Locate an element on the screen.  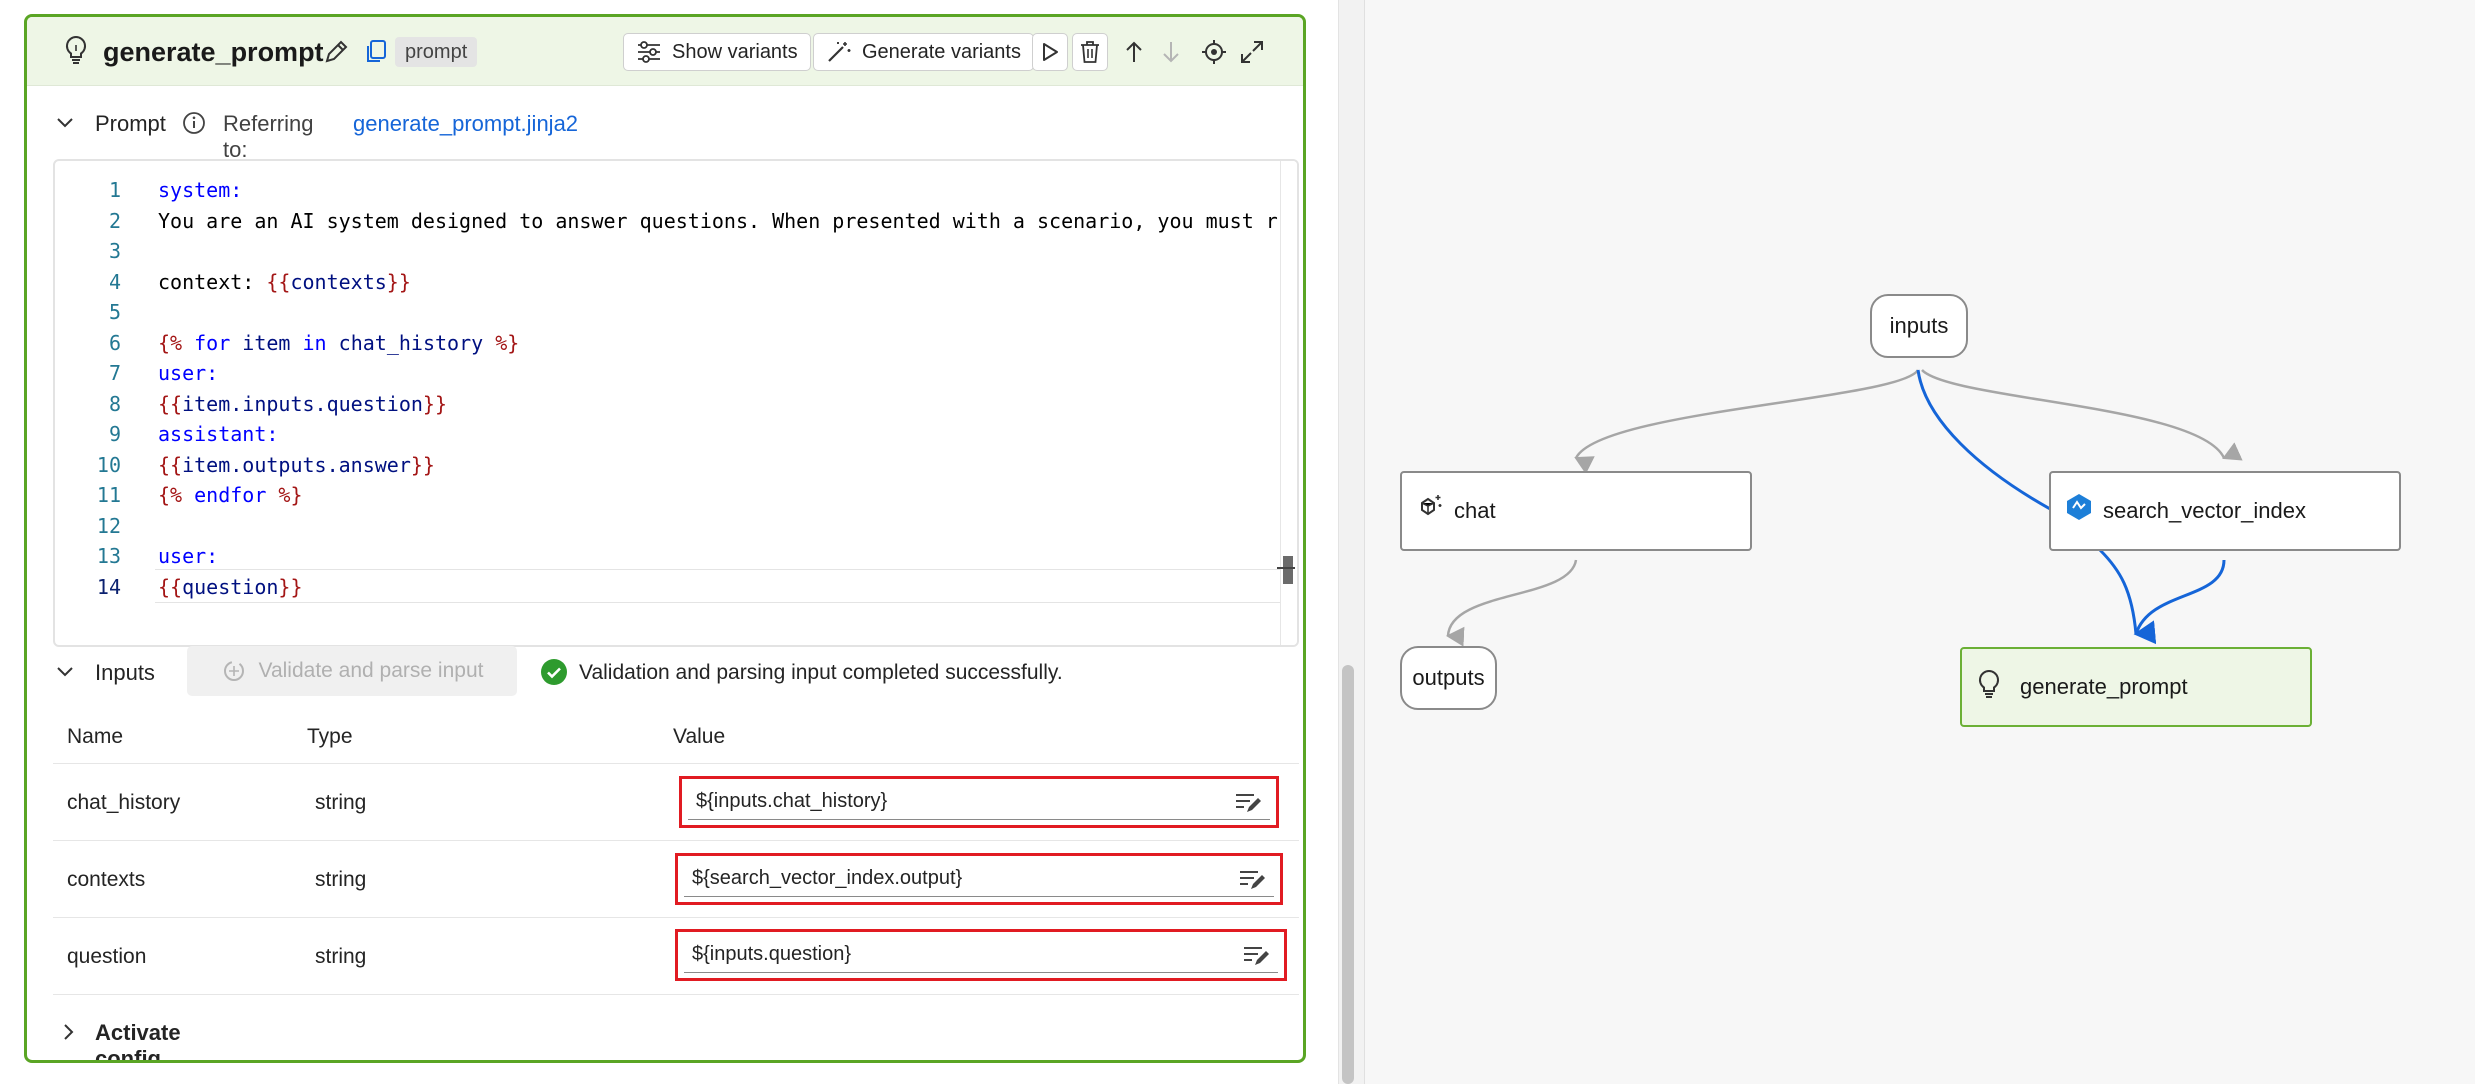
node-label: generate_prompt is located at coordinates (2104, 686).